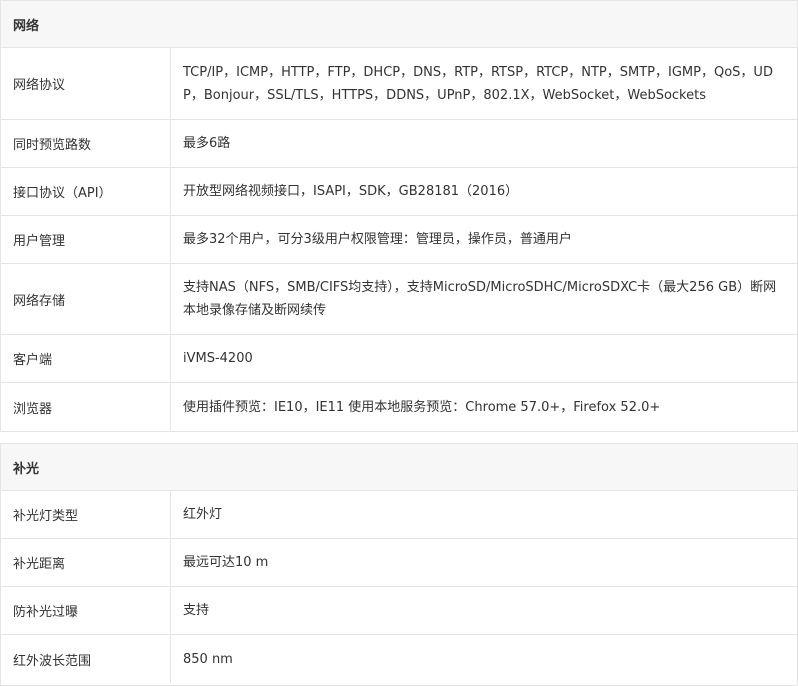 The height and width of the screenshot is (686, 798). I want to click on table-row: 红外波长范围 850 nm, so click(399, 659).